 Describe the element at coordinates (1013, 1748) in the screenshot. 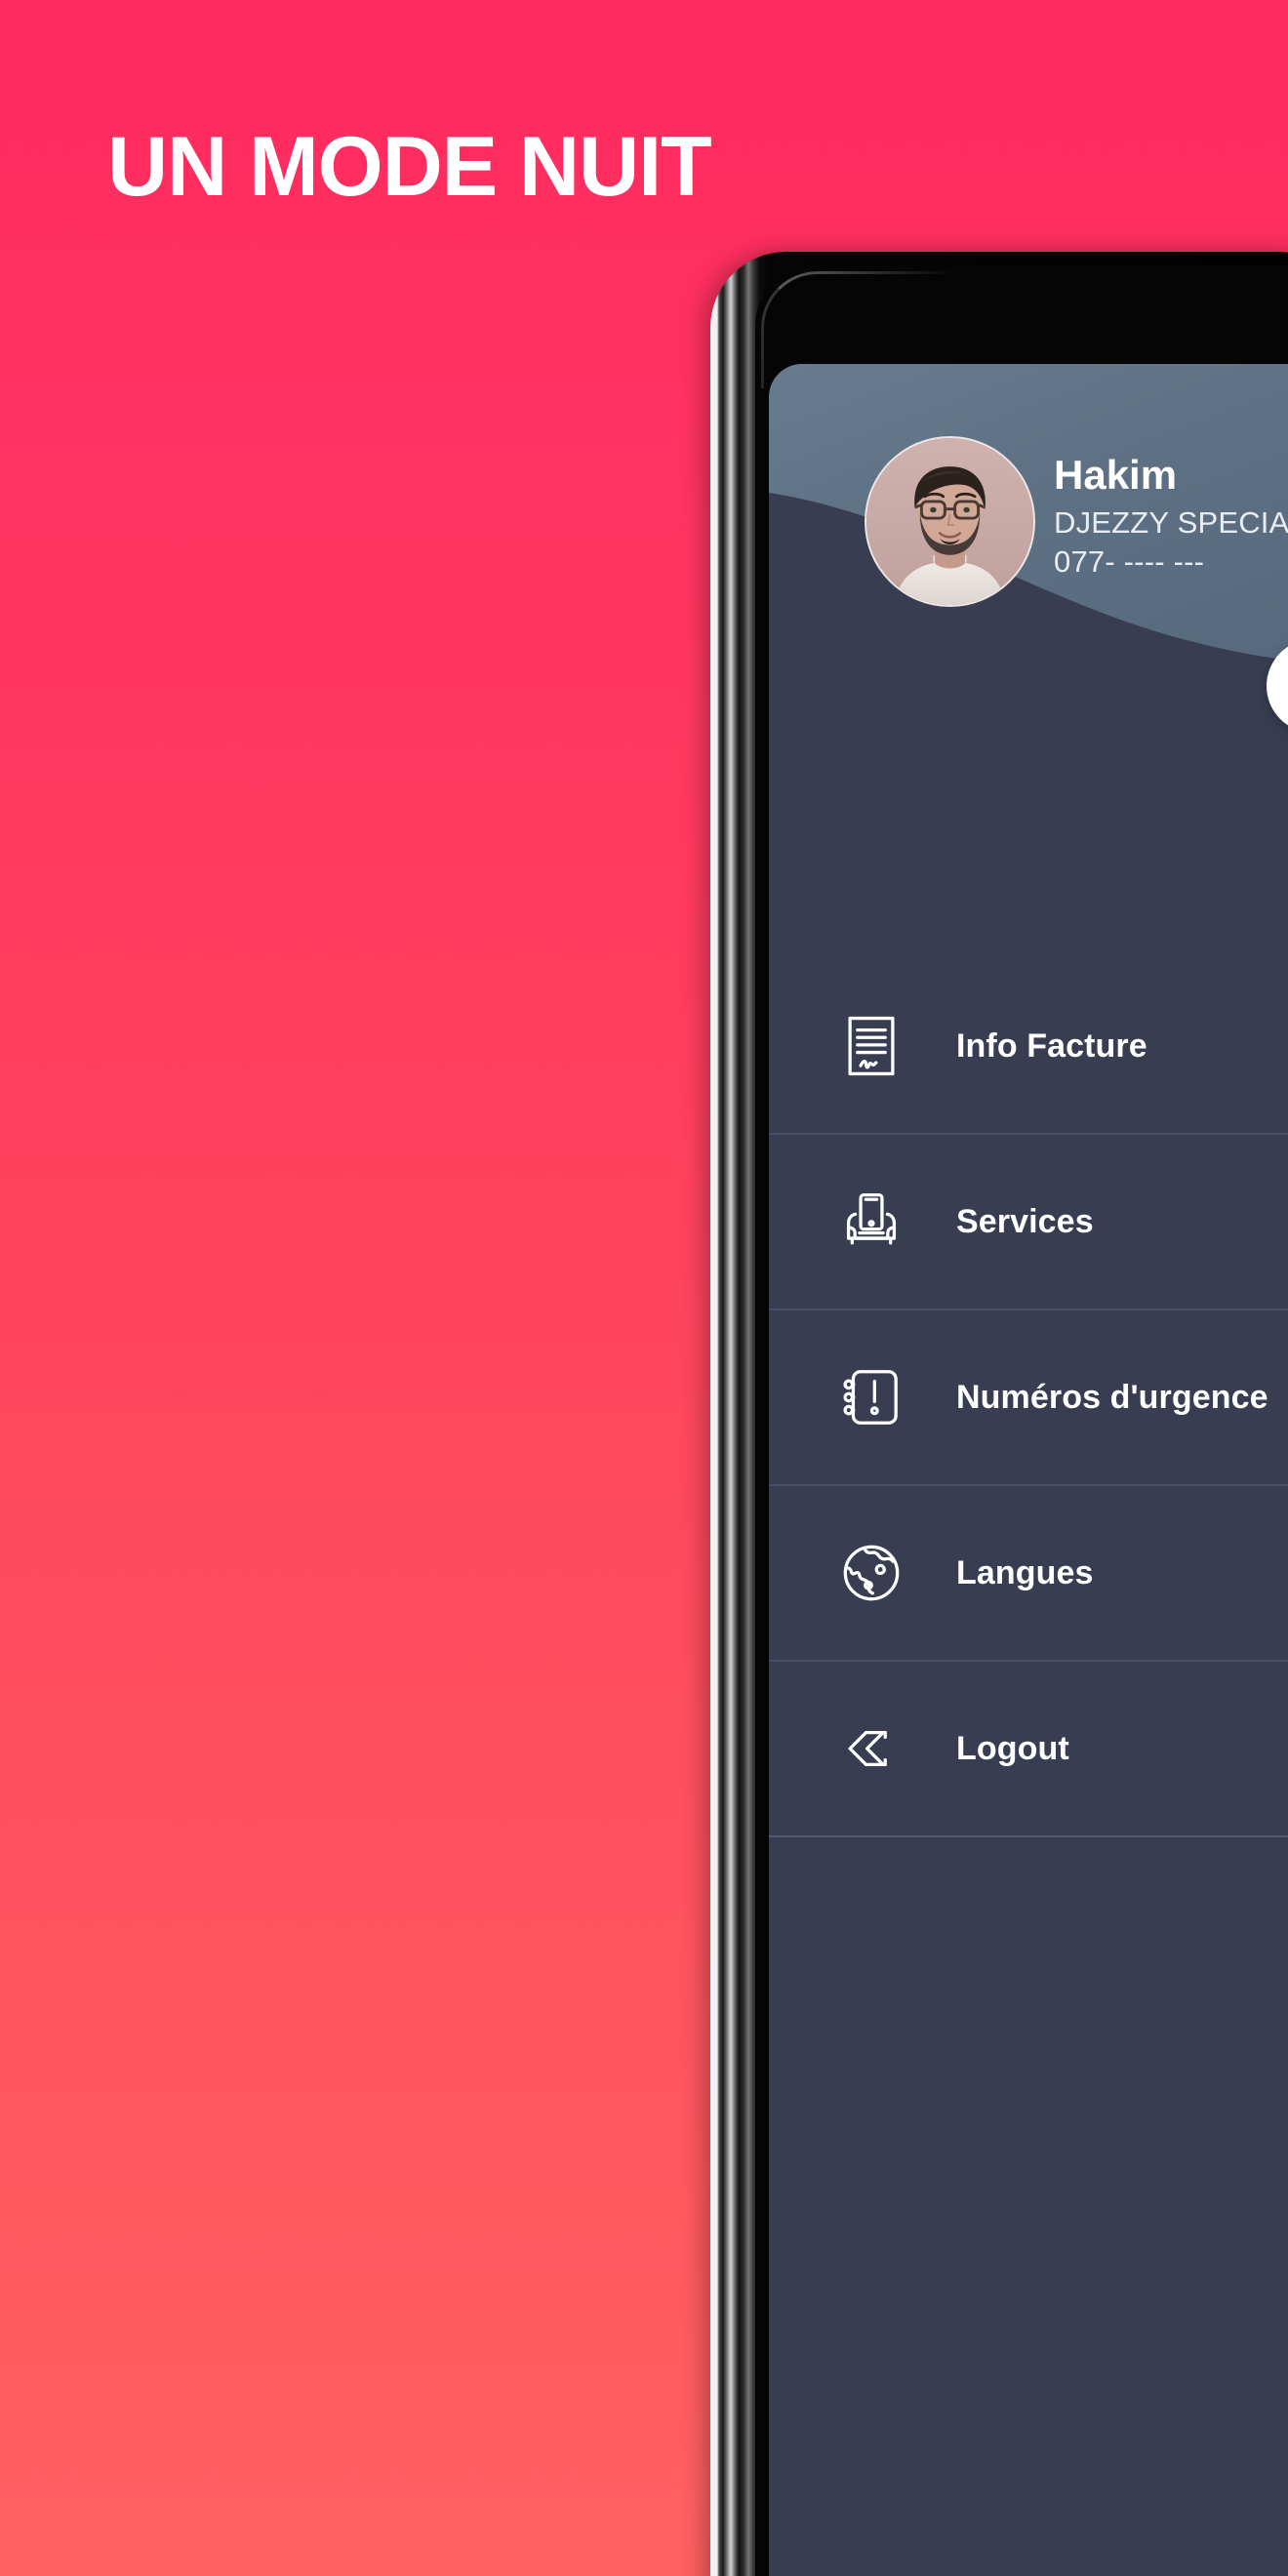

I see `menu-item-label: Logout` at that location.